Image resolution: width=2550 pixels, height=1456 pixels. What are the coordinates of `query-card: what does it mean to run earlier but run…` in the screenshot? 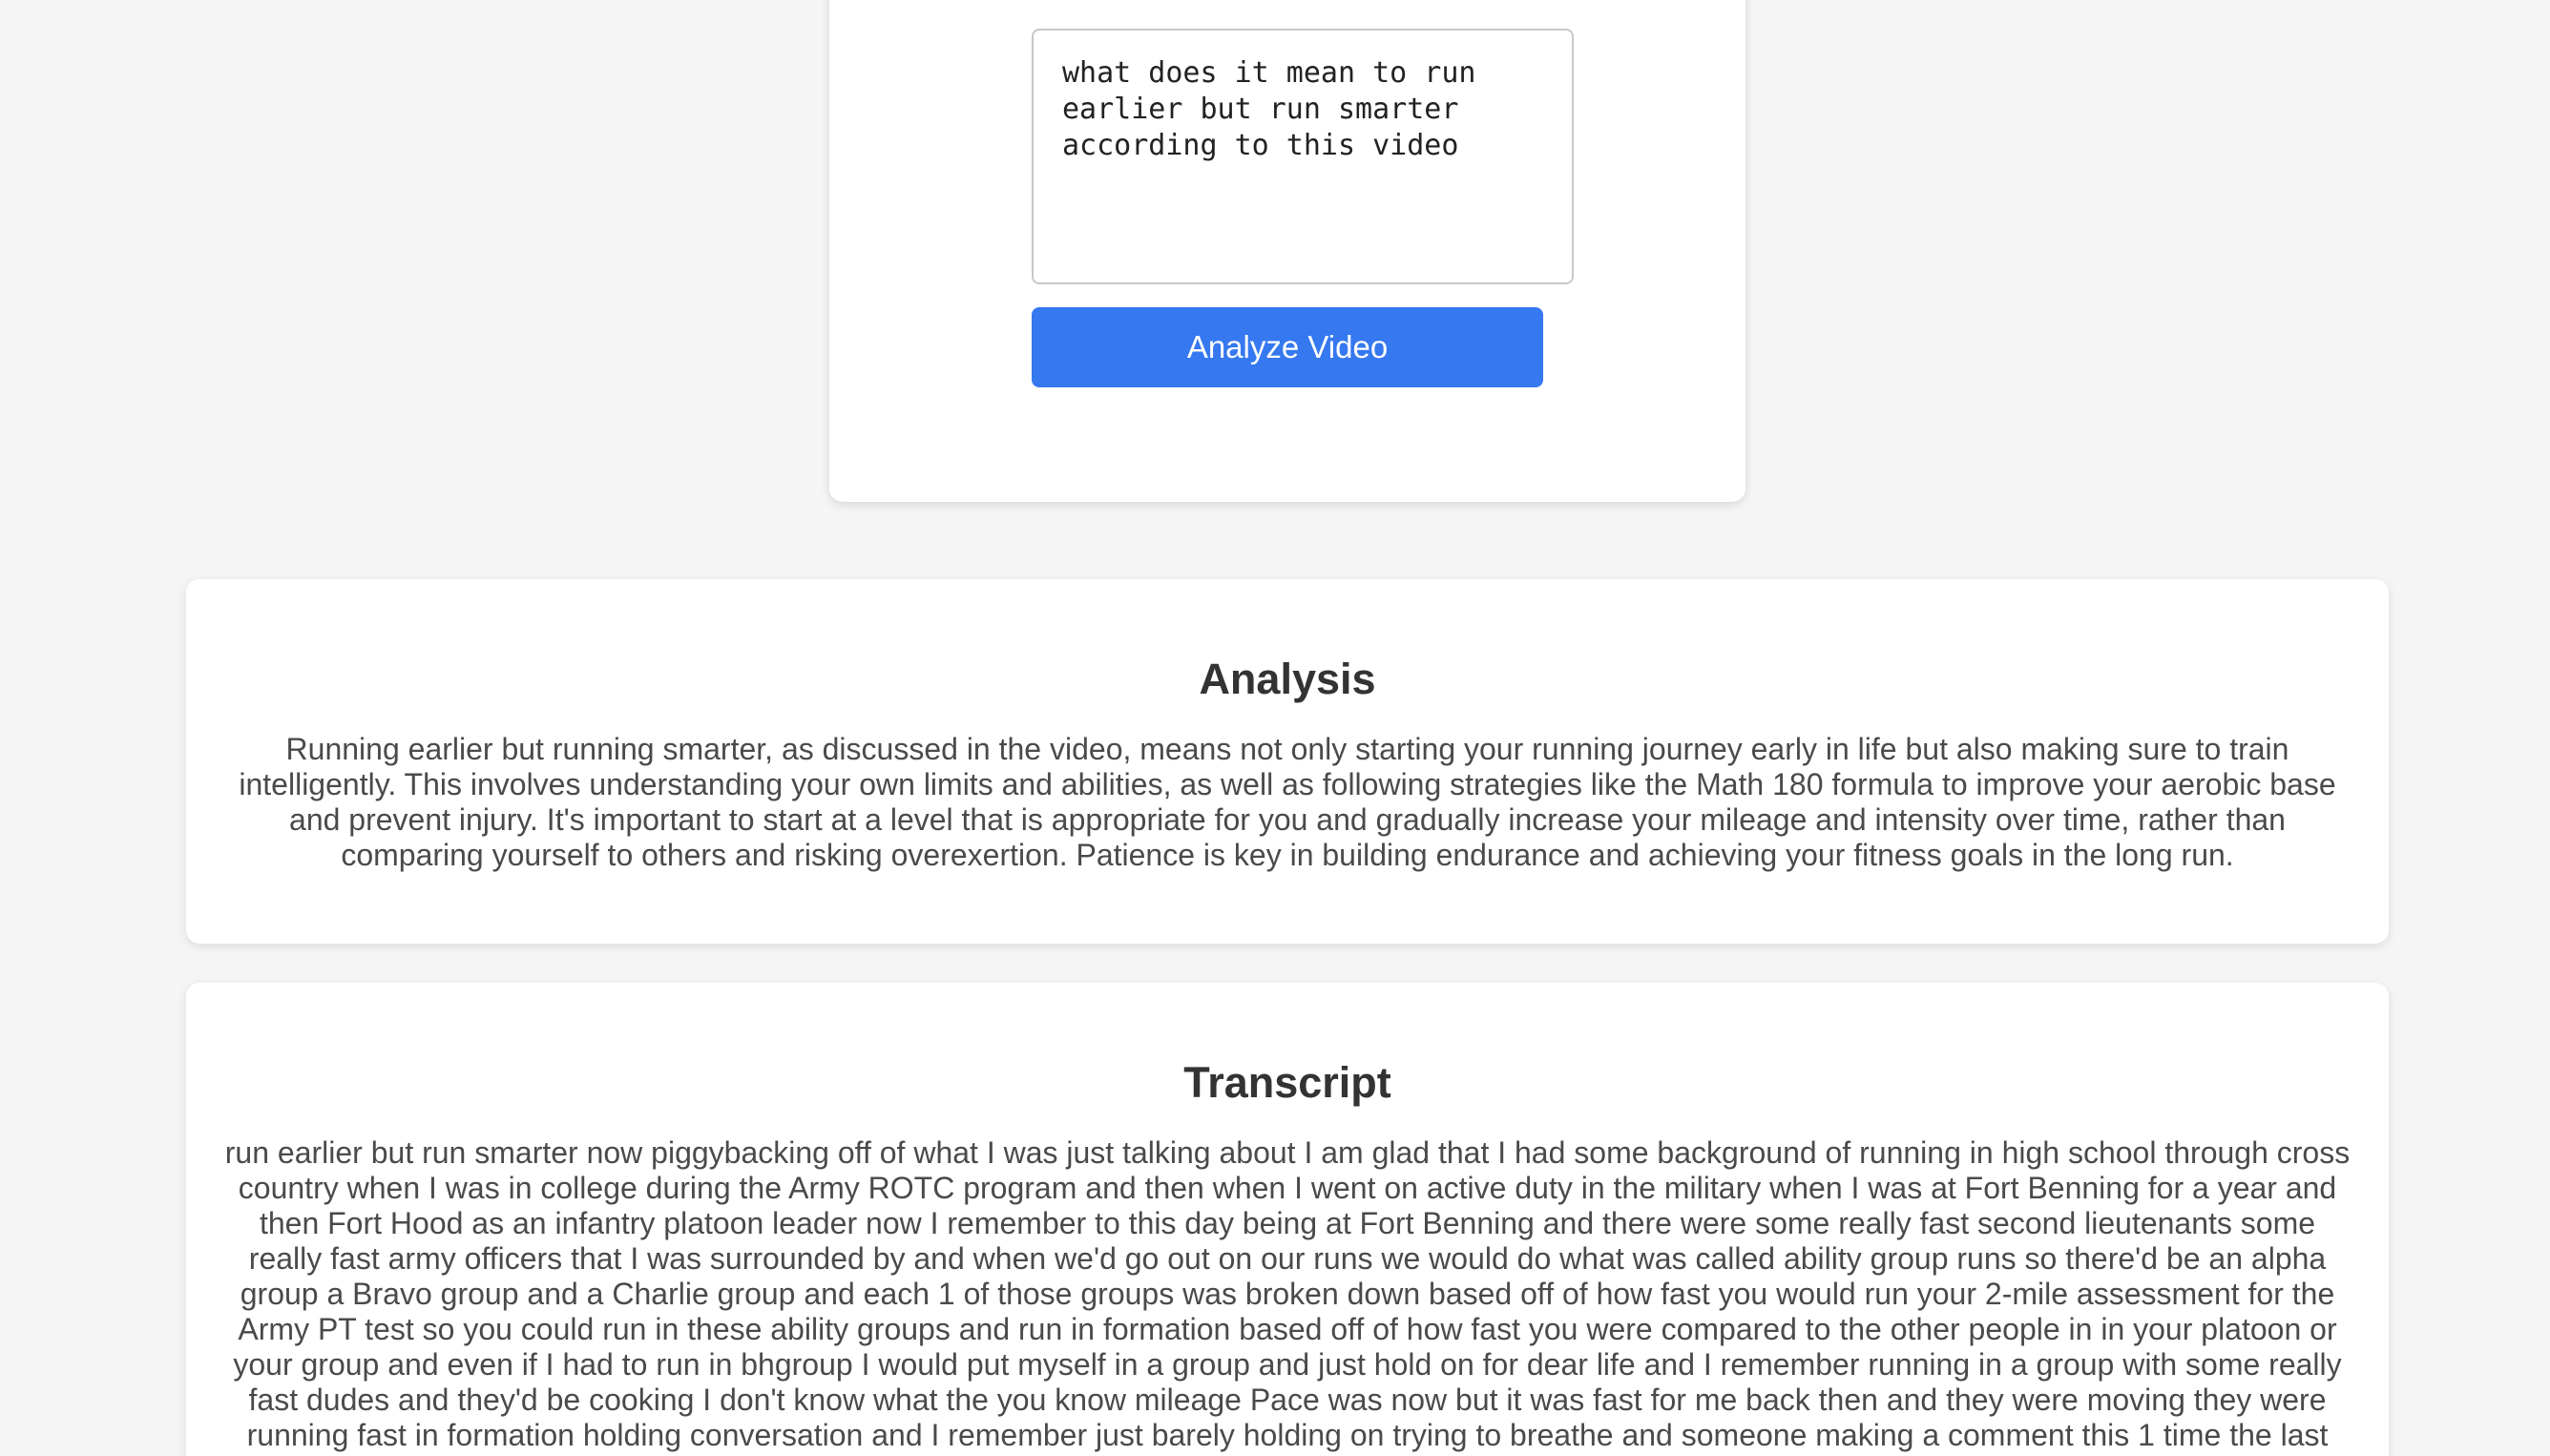 It's located at (1287, 251).